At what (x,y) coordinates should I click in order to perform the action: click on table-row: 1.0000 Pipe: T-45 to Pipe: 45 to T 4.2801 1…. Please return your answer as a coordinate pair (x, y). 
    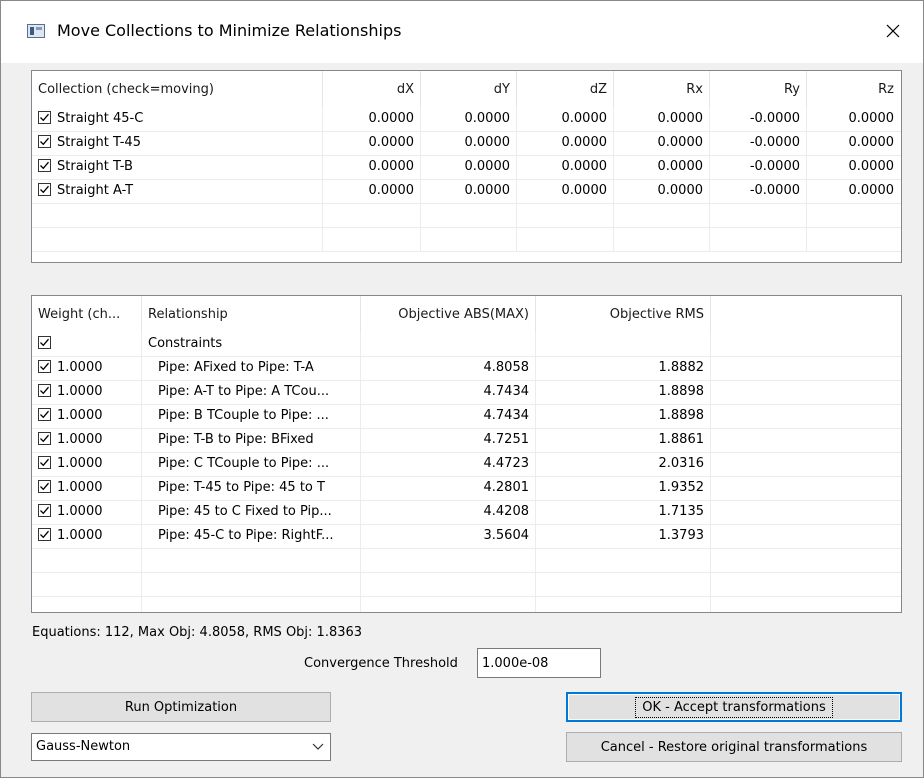
    Looking at the image, I should click on (466, 489).